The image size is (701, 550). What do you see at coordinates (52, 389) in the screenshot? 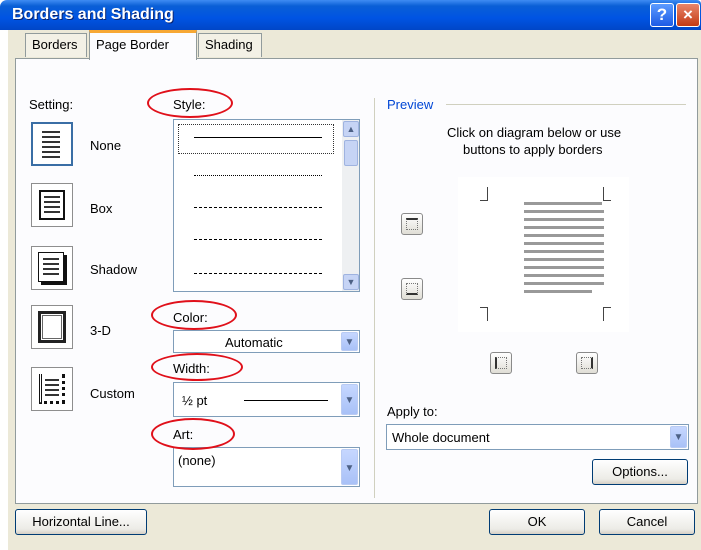
I see `setting-custom-icon` at bounding box center [52, 389].